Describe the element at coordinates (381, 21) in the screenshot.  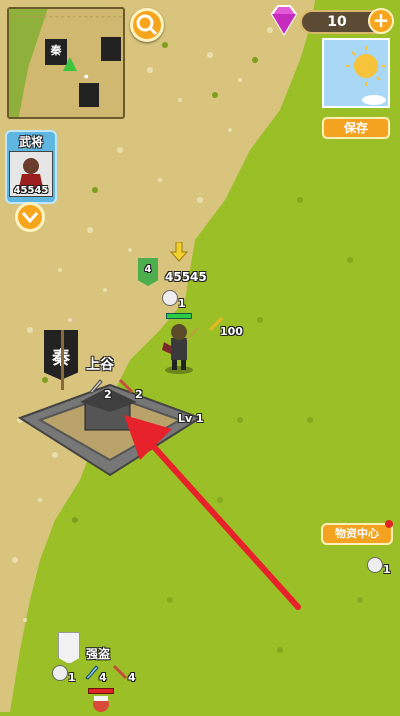
I see `add-gems-button: +` at that location.